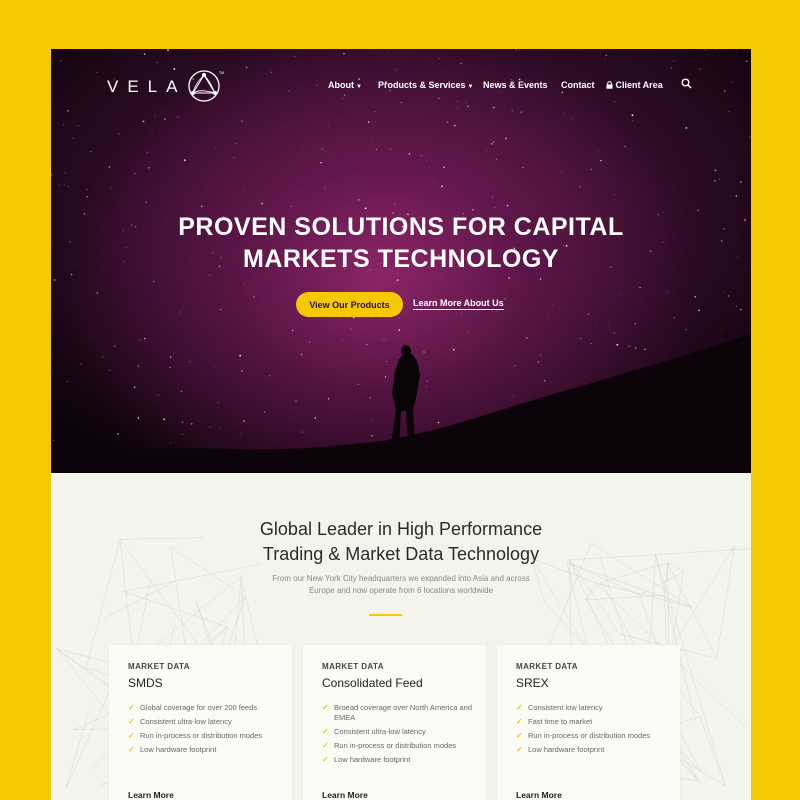 Image resolution: width=800 pixels, height=800 pixels. Describe the element at coordinates (401, 227) in the screenshot. I see `hero-headline-line: PROVEN SOLUTIONS FOR CAPITAL` at that location.